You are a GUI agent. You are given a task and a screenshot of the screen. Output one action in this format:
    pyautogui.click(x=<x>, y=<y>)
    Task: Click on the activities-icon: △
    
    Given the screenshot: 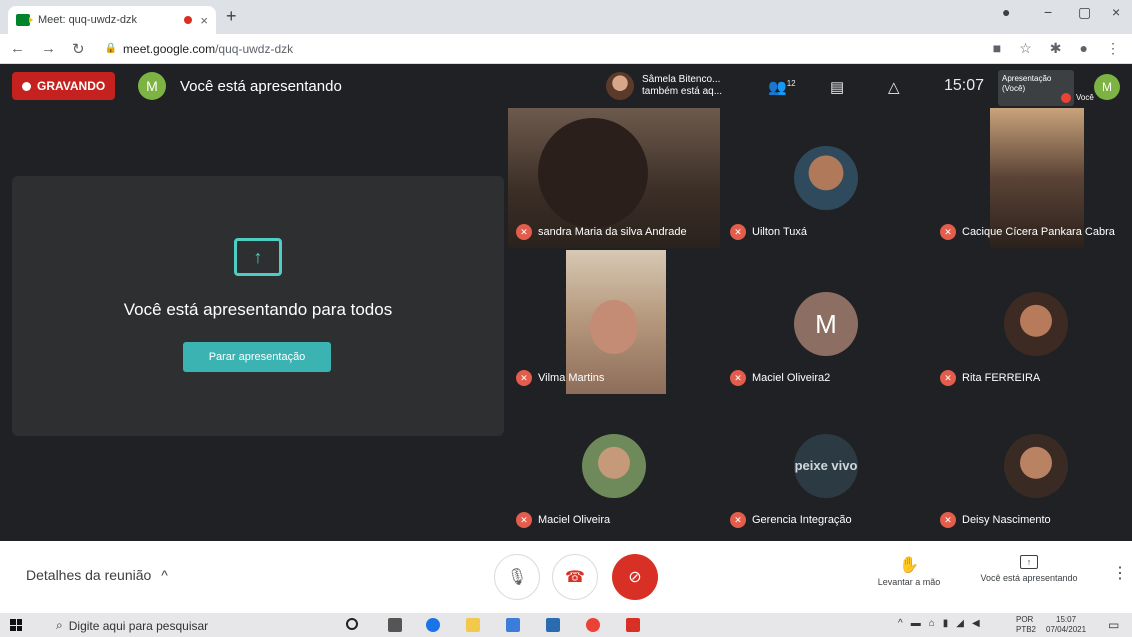 What is the action you would take?
    pyautogui.click(x=894, y=87)
    